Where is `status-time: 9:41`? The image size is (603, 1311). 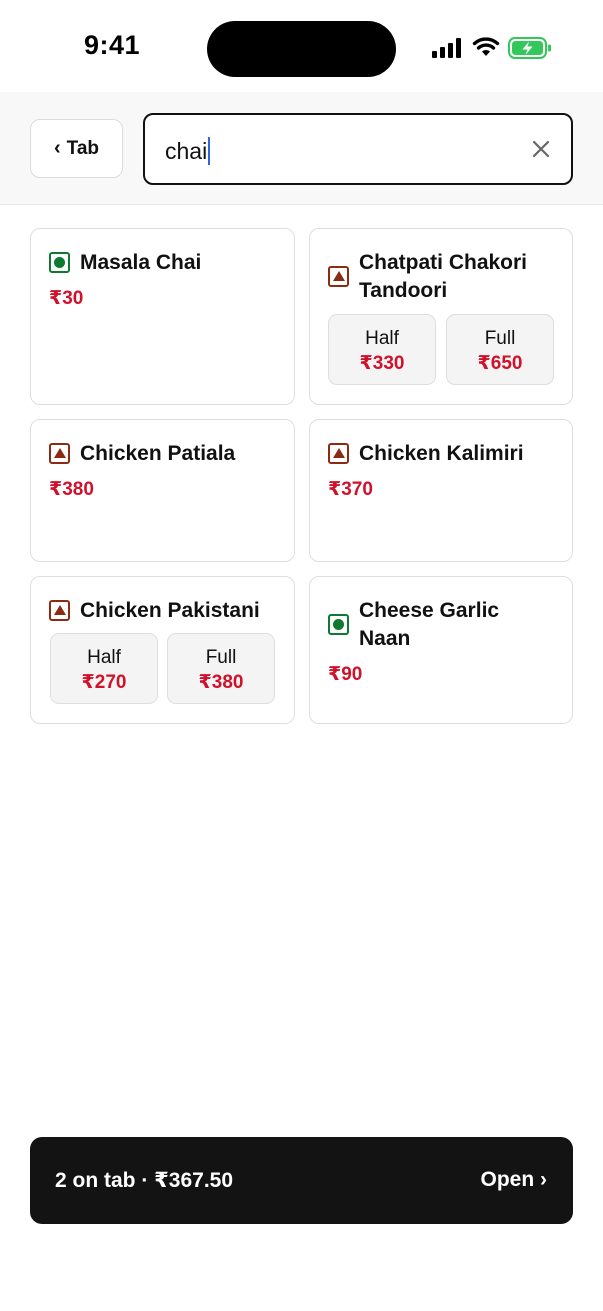 status-time: 9:41 is located at coordinates (112, 45).